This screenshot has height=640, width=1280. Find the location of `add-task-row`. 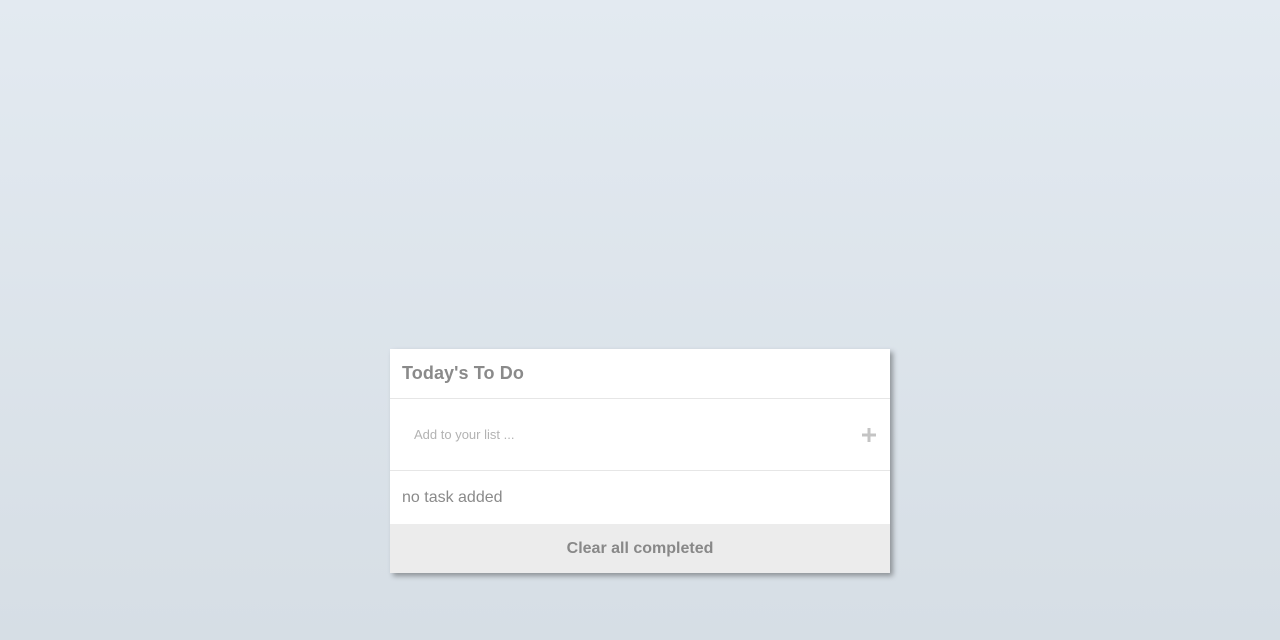

add-task-row is located at coordinates (640, 435).